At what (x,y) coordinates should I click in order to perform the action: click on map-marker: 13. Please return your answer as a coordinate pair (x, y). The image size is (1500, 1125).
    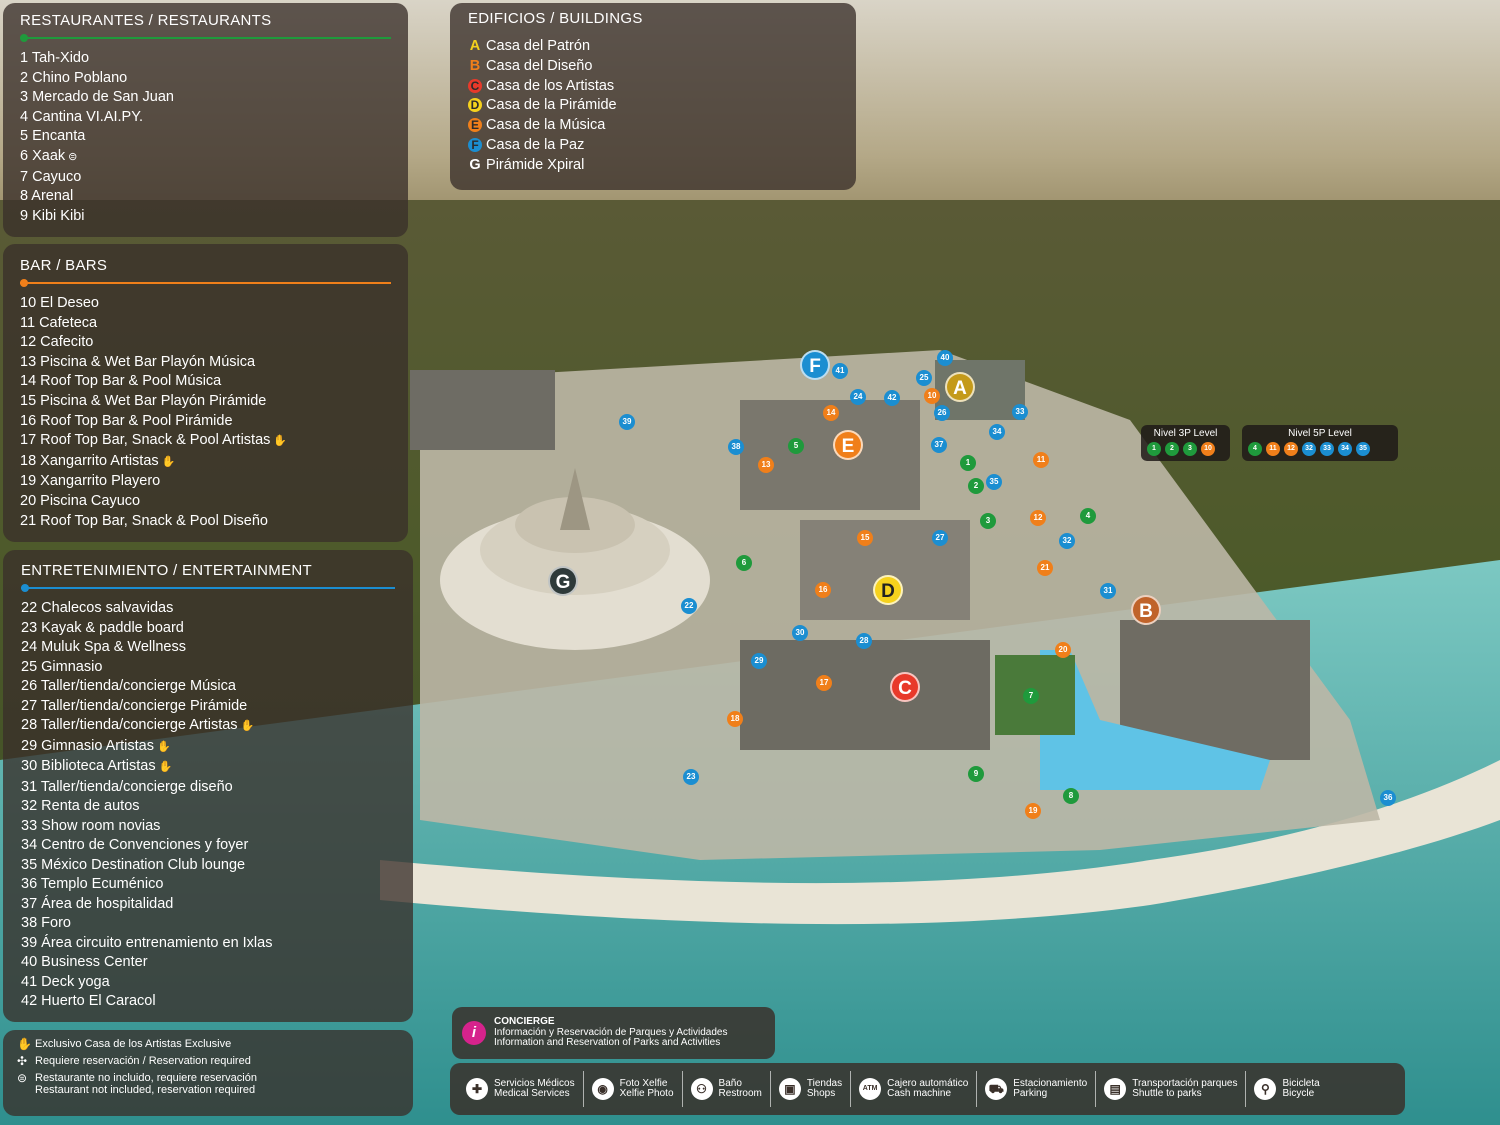
    Looking at the image, I should click on (766, 465).